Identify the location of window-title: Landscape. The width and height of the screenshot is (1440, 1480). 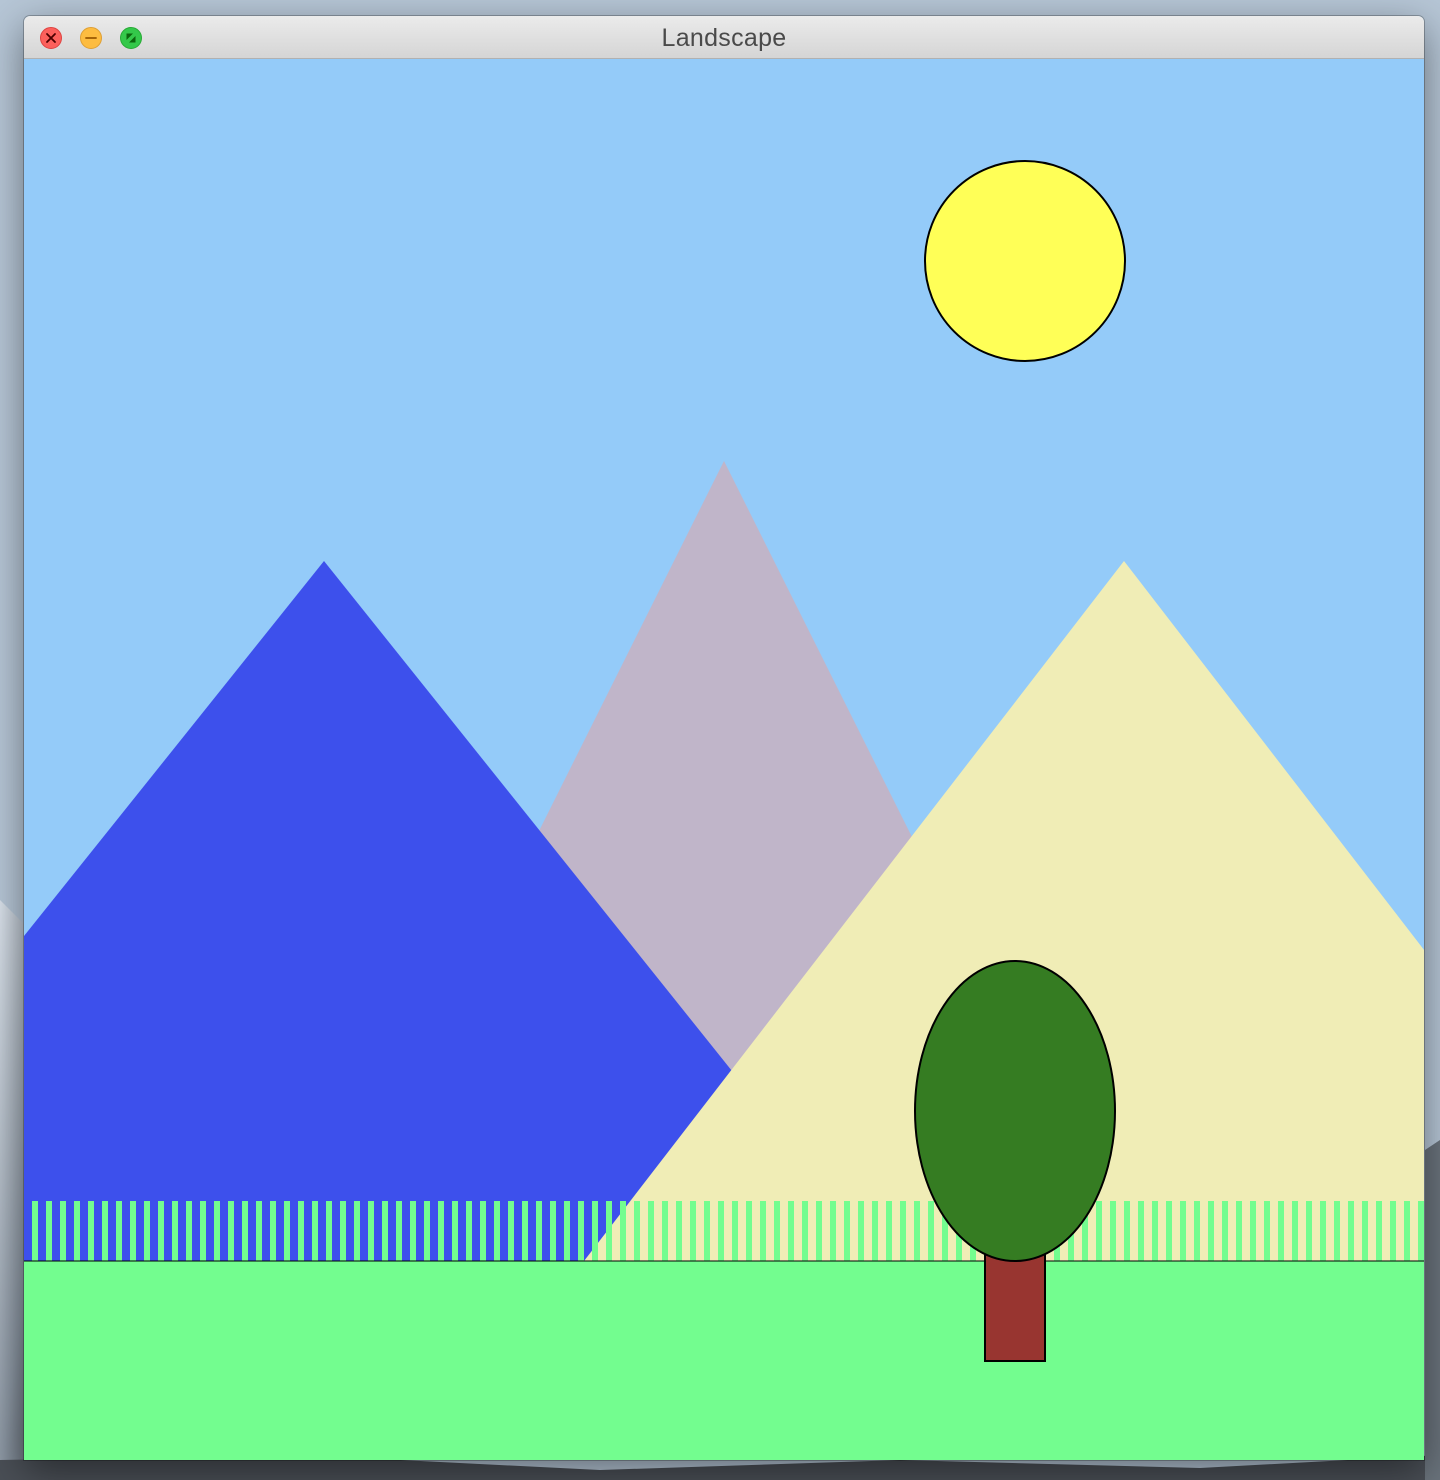
(724, 38).